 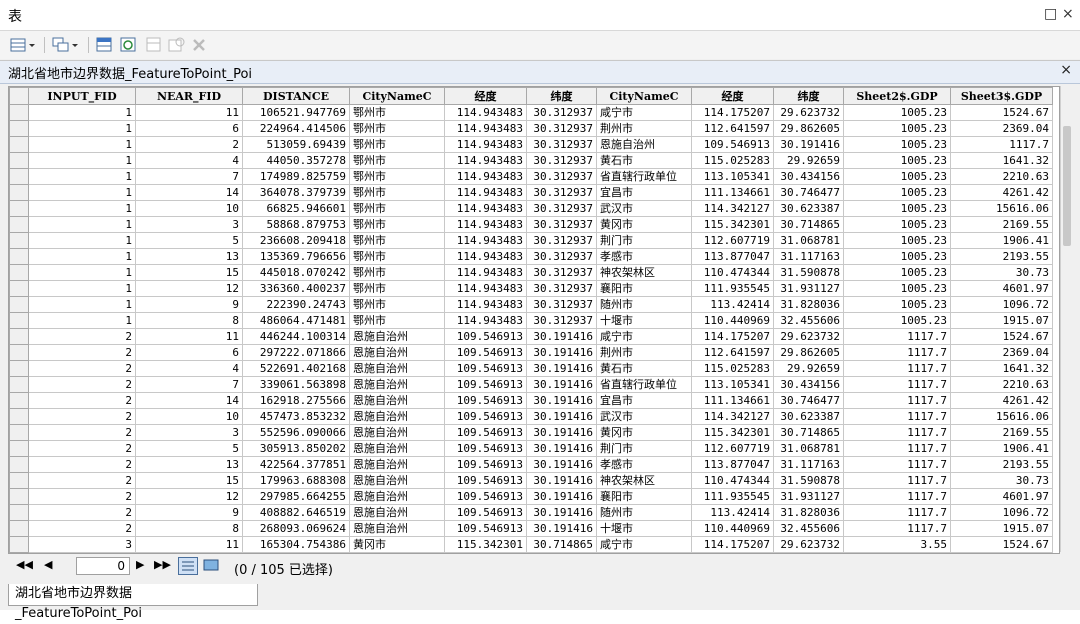 I want to click on table-cell: 113.877047, so click(x=732, y=464).